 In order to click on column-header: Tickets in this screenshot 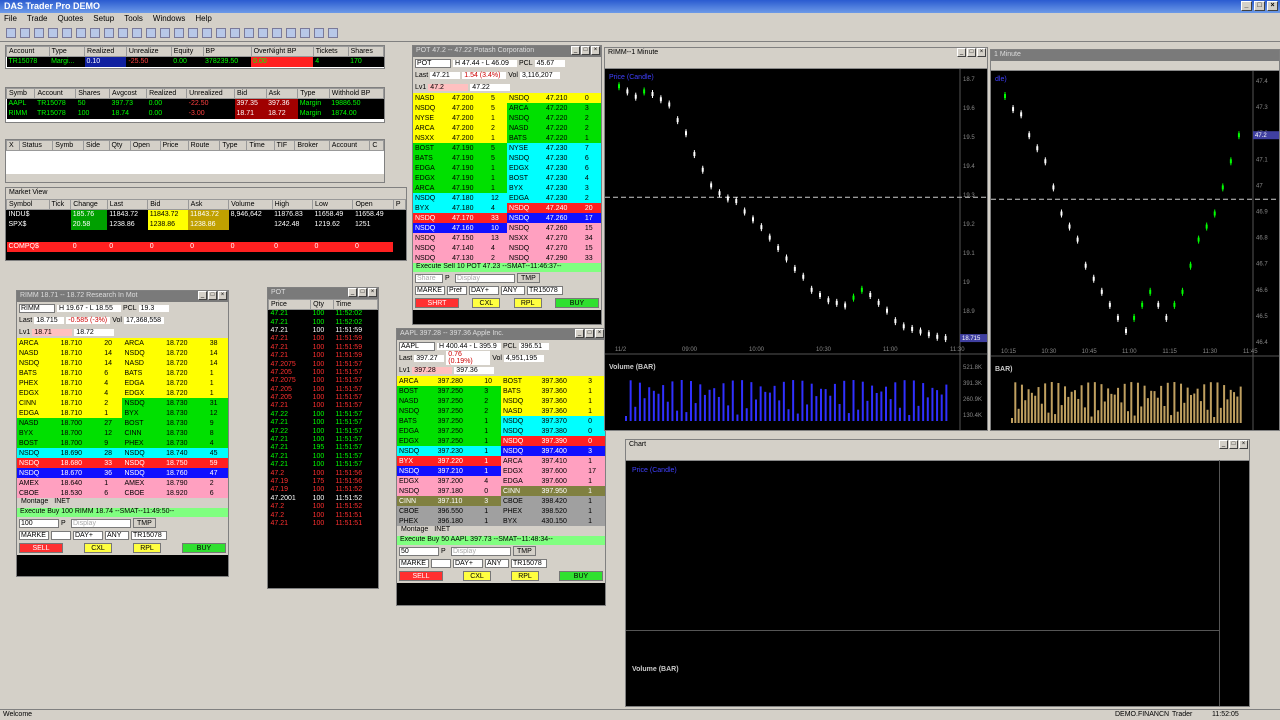, I will do `click(330, 51)`.